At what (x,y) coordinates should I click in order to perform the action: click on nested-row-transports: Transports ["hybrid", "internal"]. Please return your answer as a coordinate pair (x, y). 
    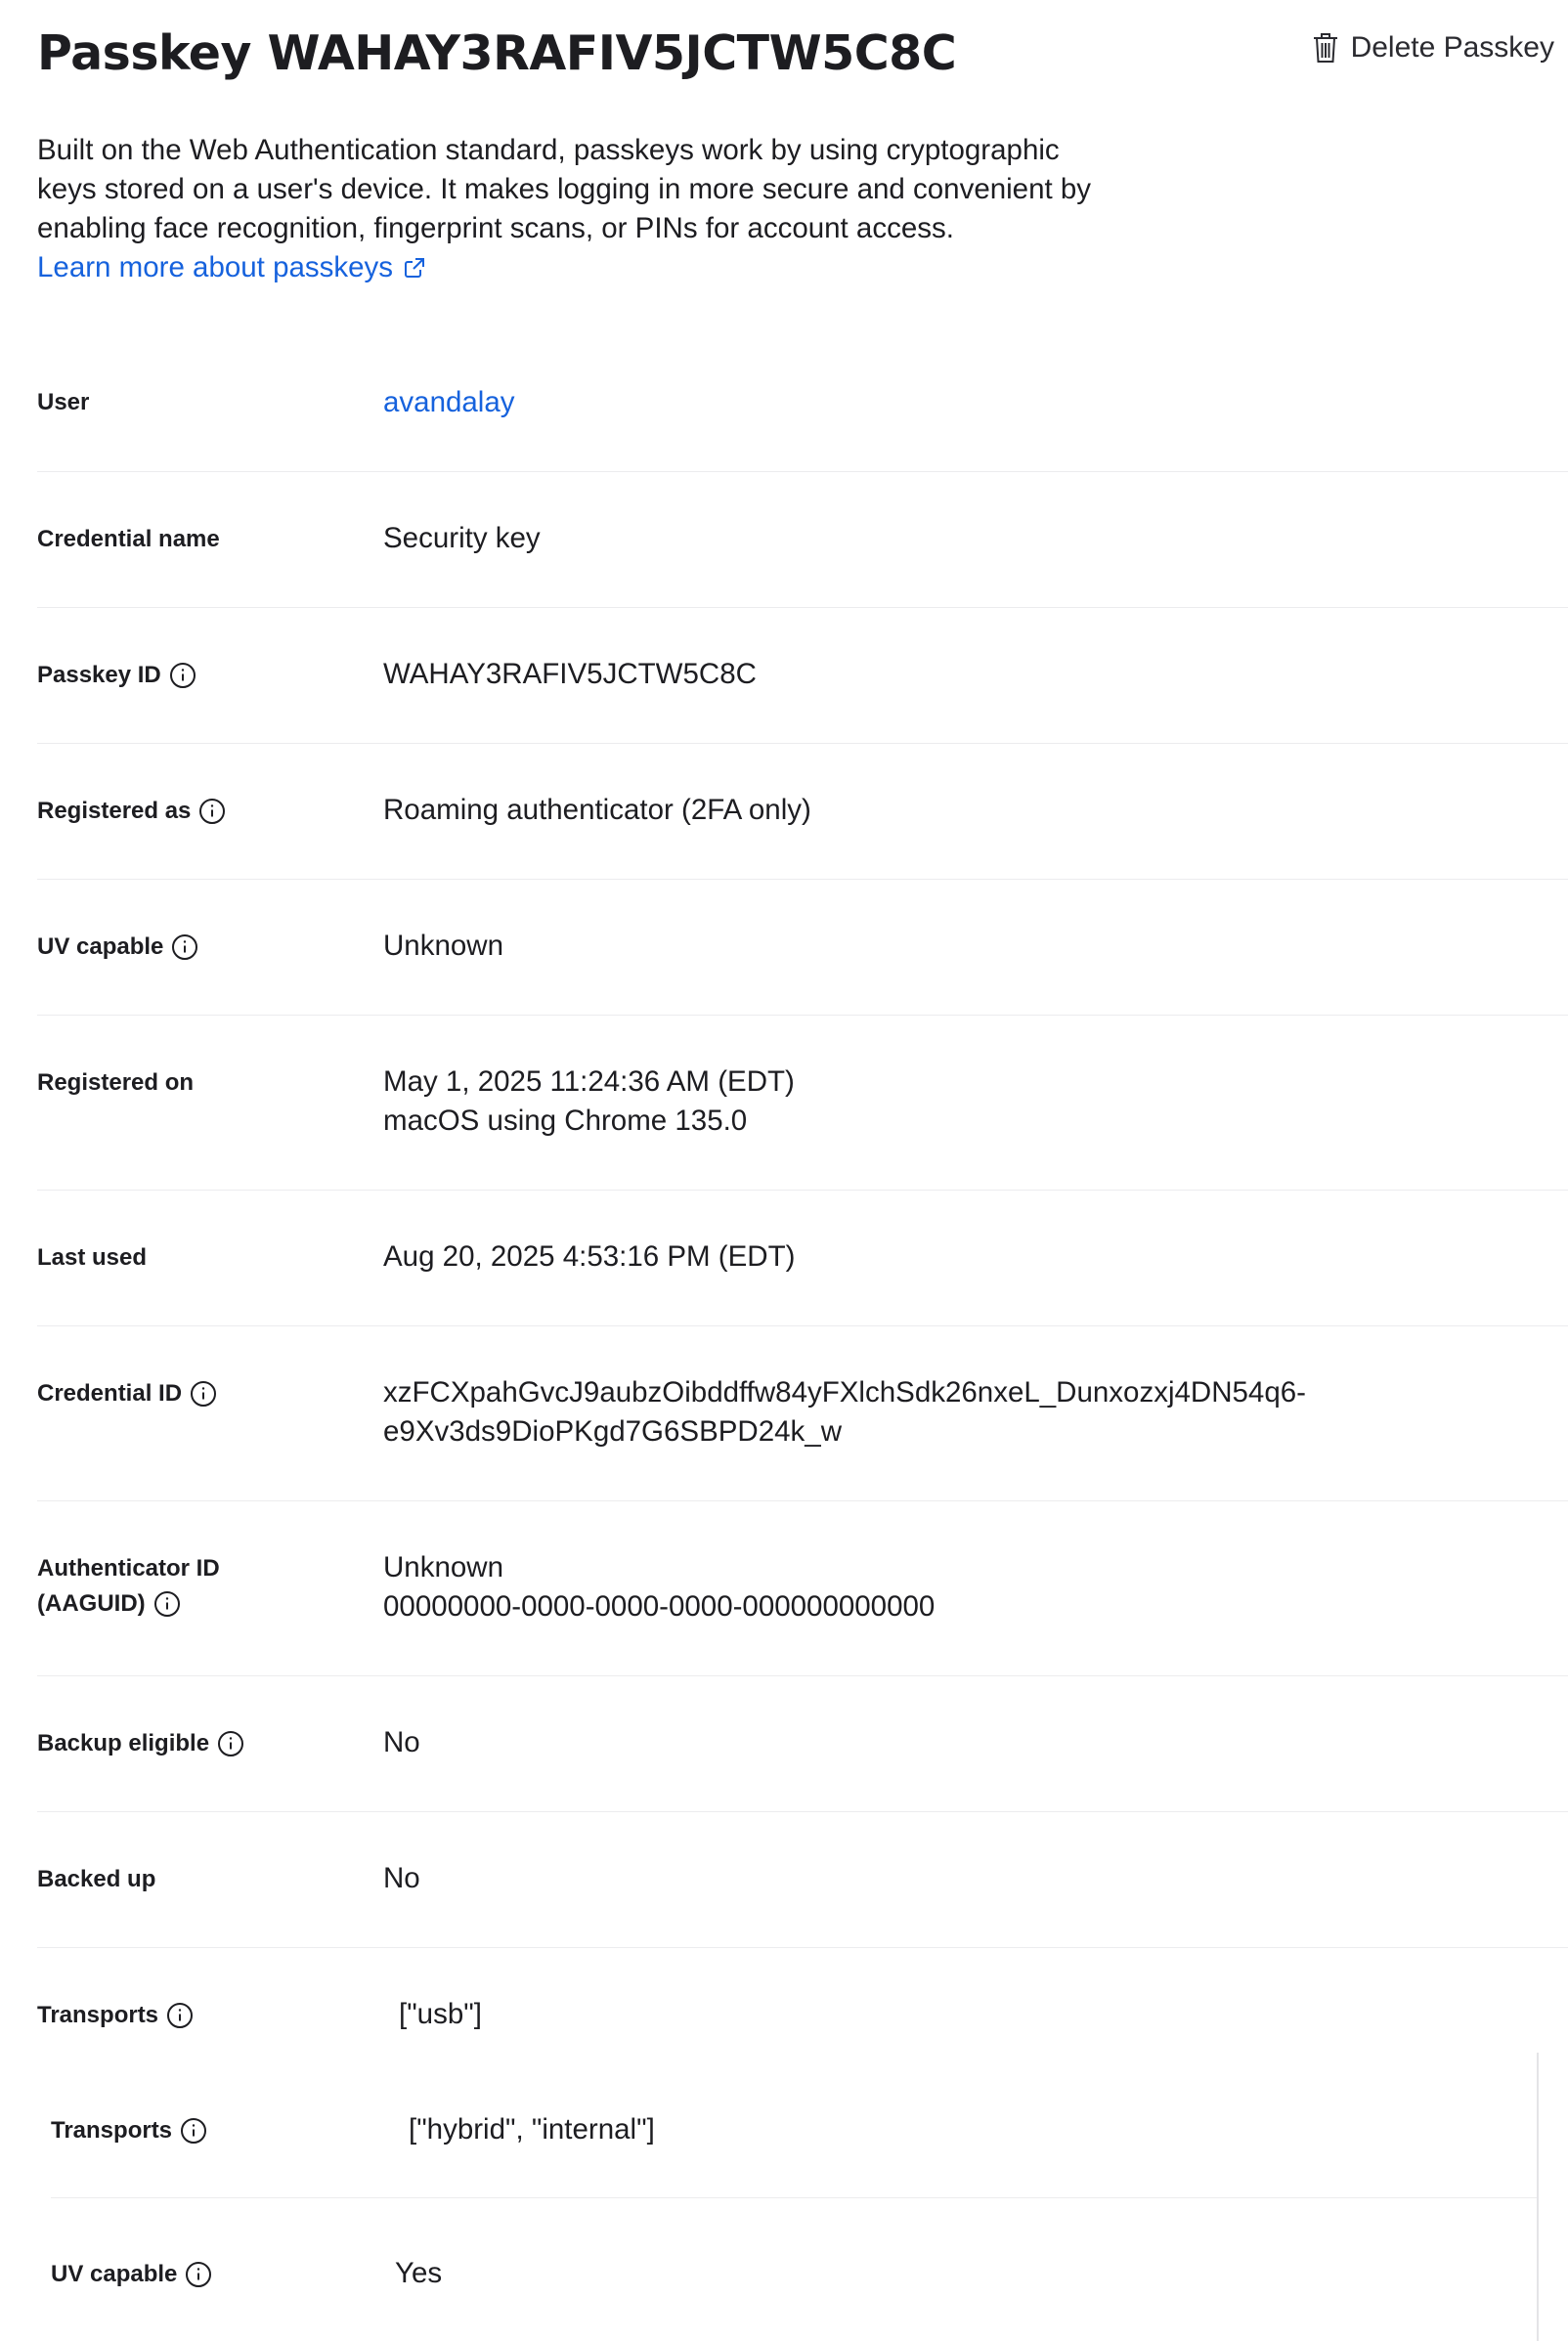
    Looking at the image, I should click on (794, 2125).